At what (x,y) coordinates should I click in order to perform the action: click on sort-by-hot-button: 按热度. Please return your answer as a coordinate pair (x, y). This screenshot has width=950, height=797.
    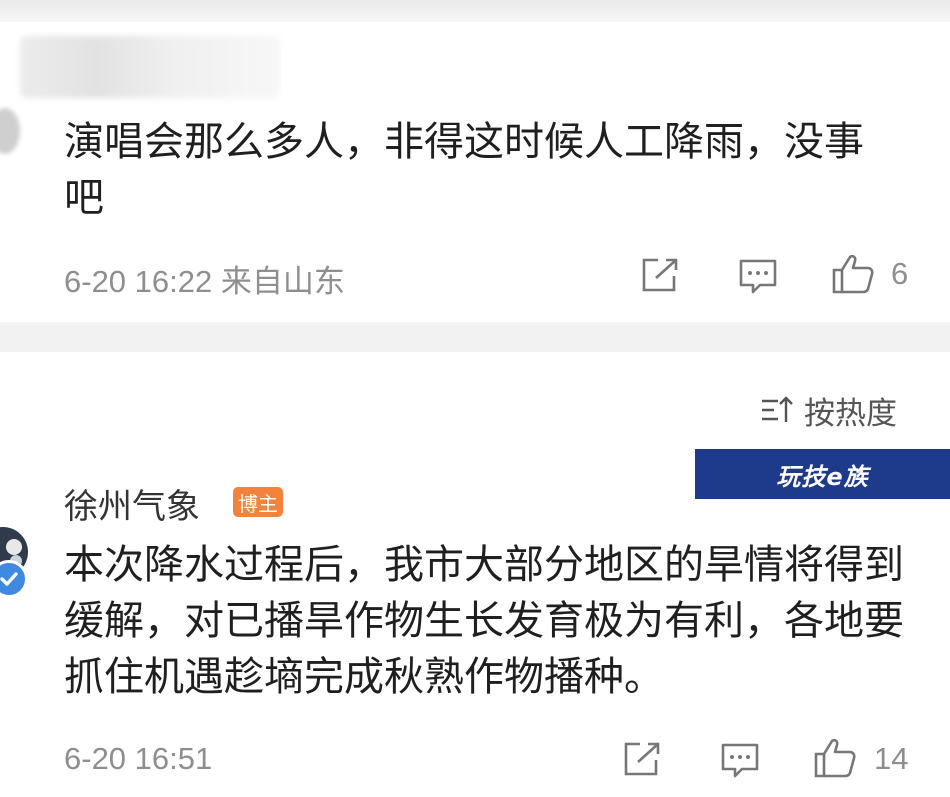
    Looking at the image, I should click on (828, 410).